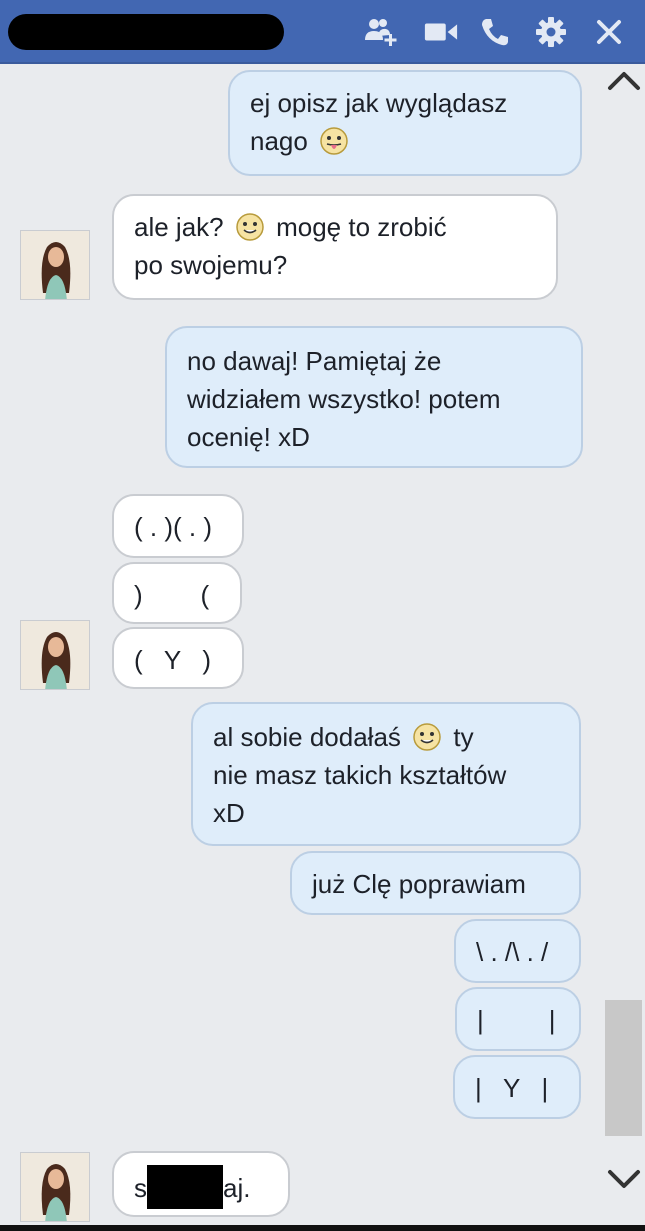 The image size is (645, 1231). I want to click on message-outgoing: | Y |, so click(517, 1087).